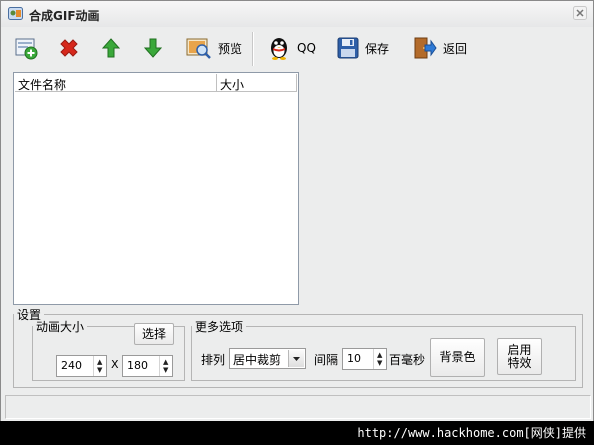  Describe the element at coordinates (291, 48) in the screenshot. I see `qq-button: QQ` at that location.